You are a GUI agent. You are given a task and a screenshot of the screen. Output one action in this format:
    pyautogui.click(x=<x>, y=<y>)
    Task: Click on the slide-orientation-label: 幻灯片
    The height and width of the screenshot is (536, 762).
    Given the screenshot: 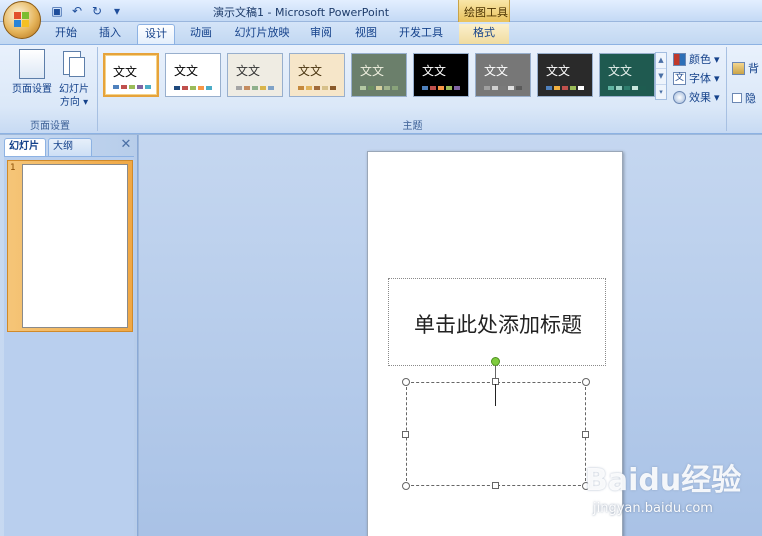 What is the action you would take?
    pyautogui.click(x=74, y=89)
    